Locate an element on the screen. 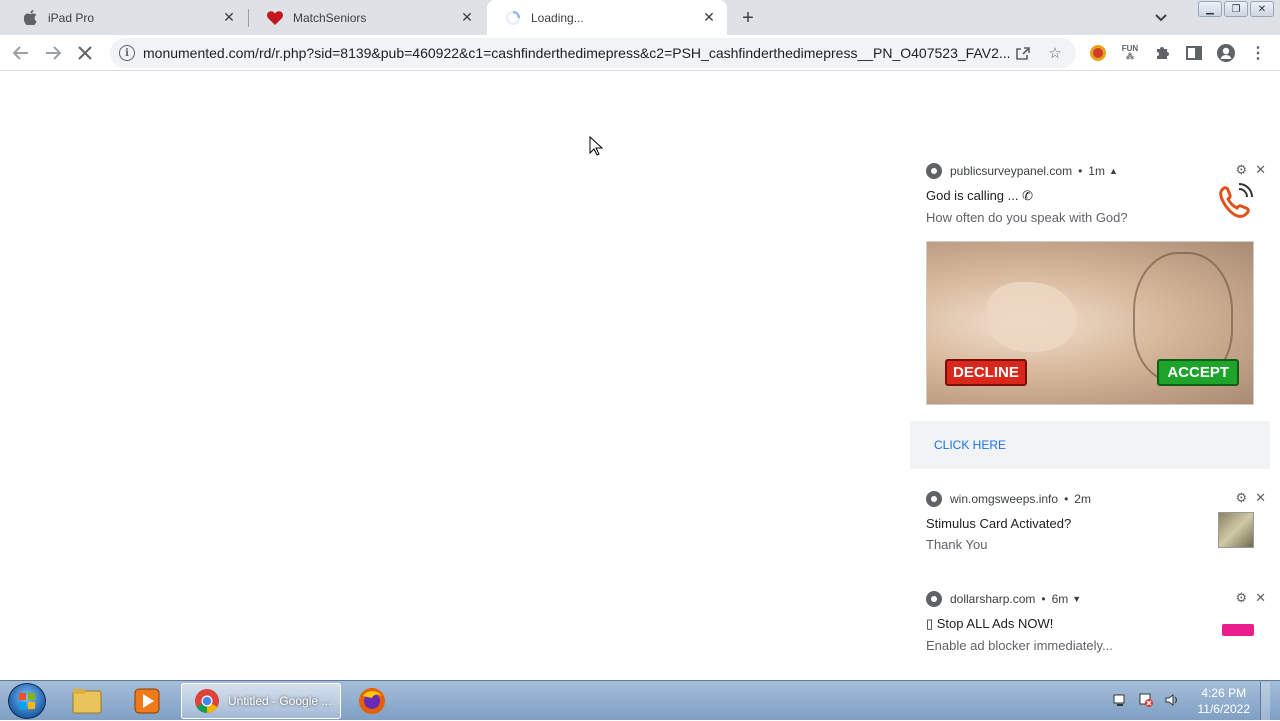  tab-ipad-pro: iPad Pro ✕ is located at coordinates (125, 17).